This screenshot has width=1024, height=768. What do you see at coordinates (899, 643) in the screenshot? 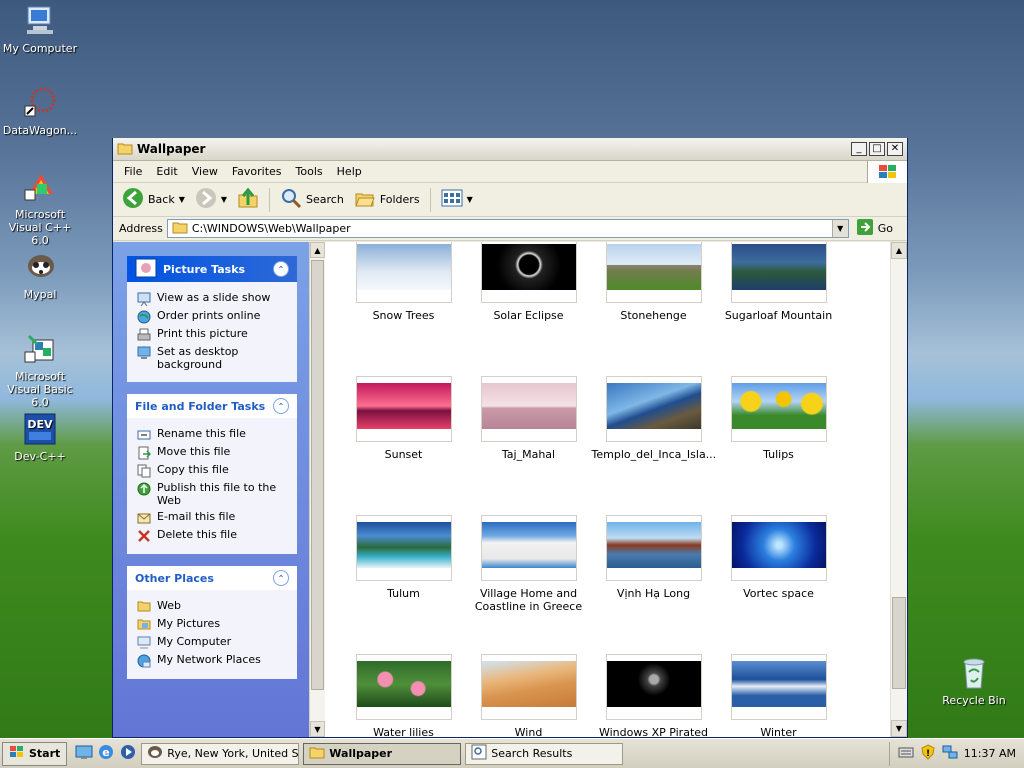
I see `file-view-scroll-thumb` at bounding box center [899, 643].